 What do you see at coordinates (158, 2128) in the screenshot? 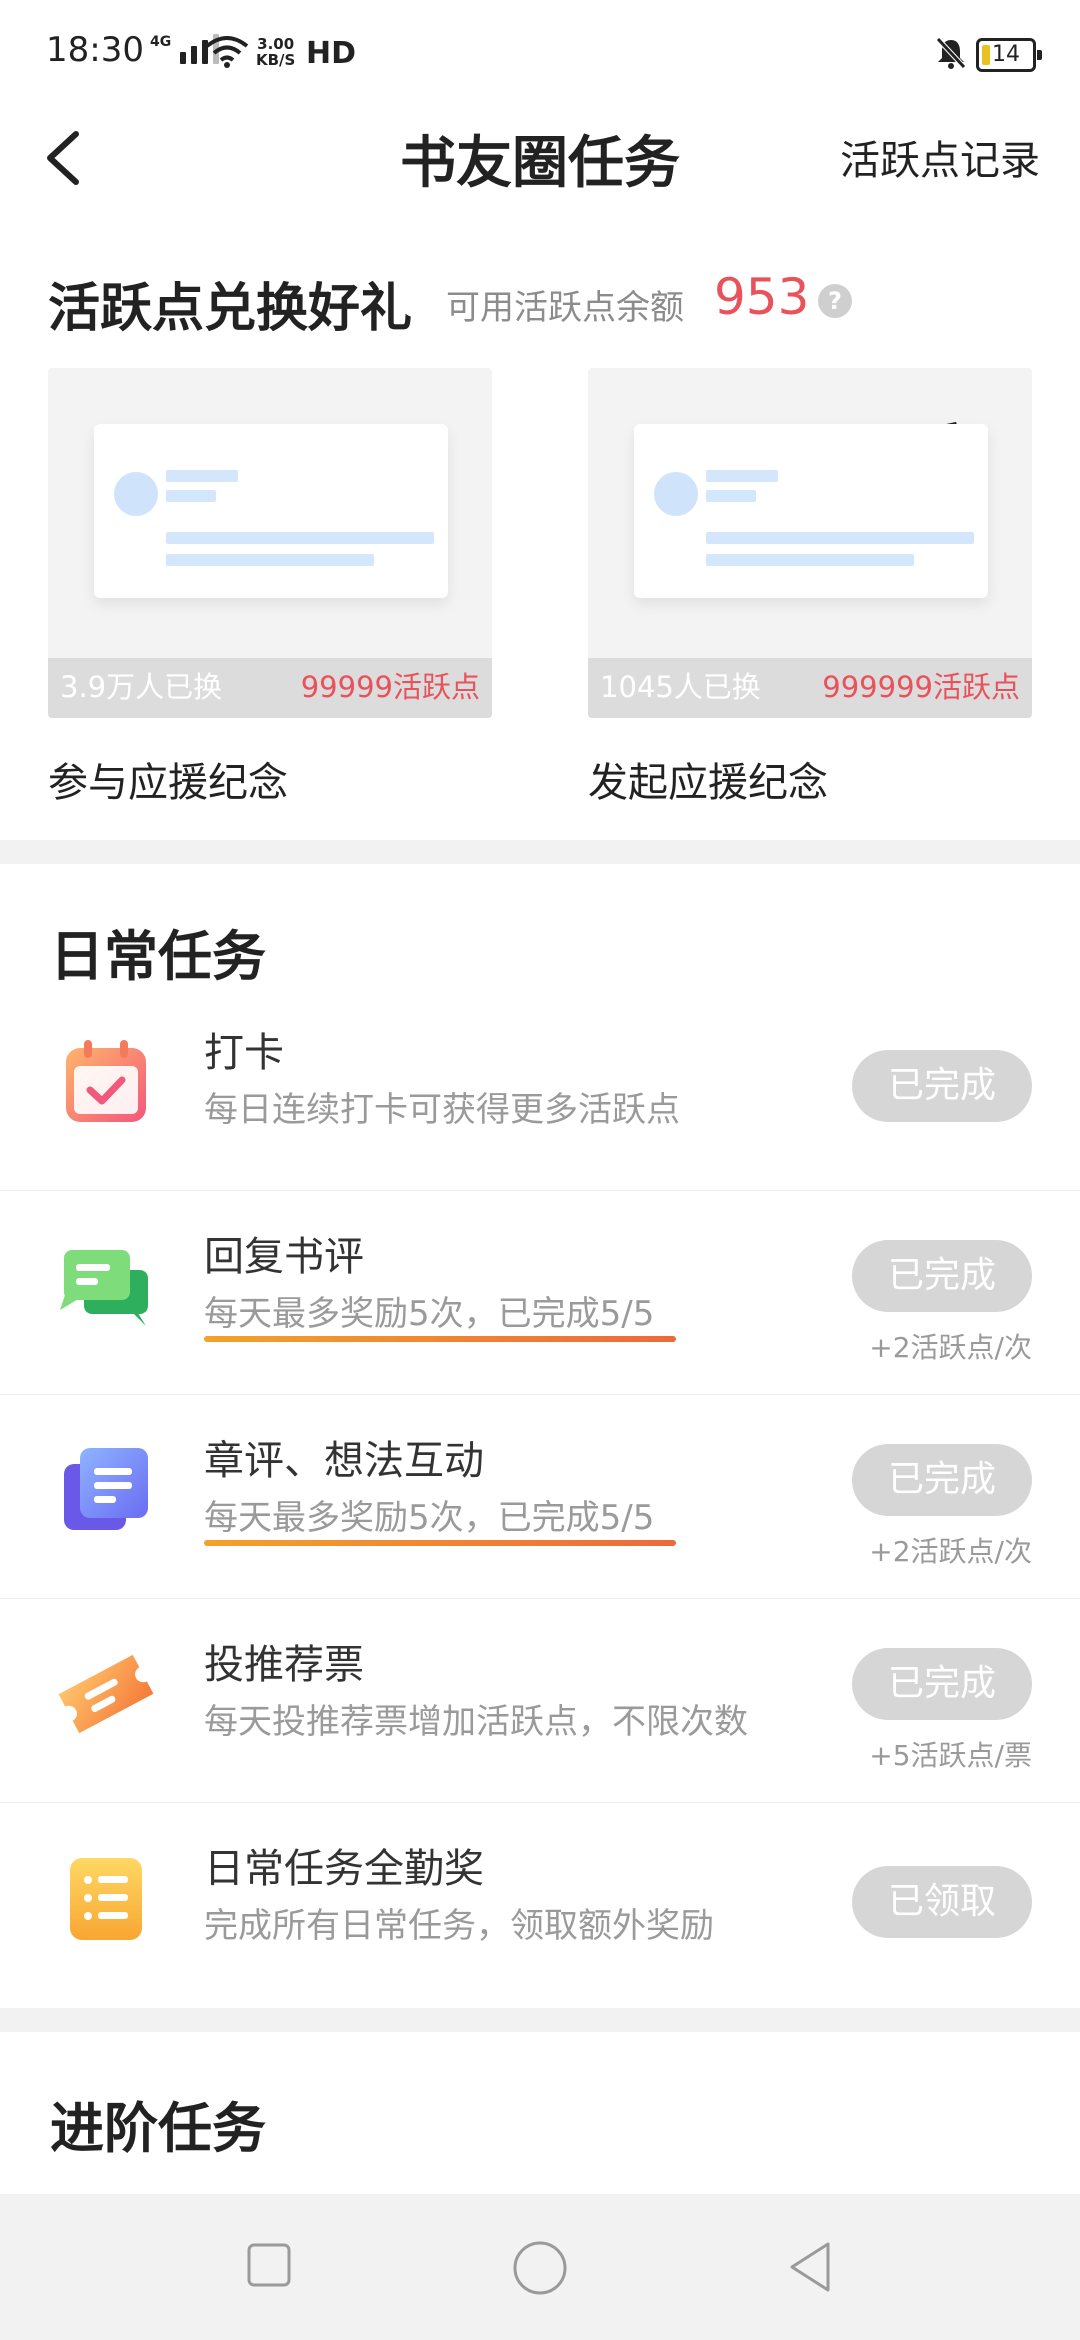
I see `advanced-tasks-title: 进阶任务` at bounding box center [158, 2128].